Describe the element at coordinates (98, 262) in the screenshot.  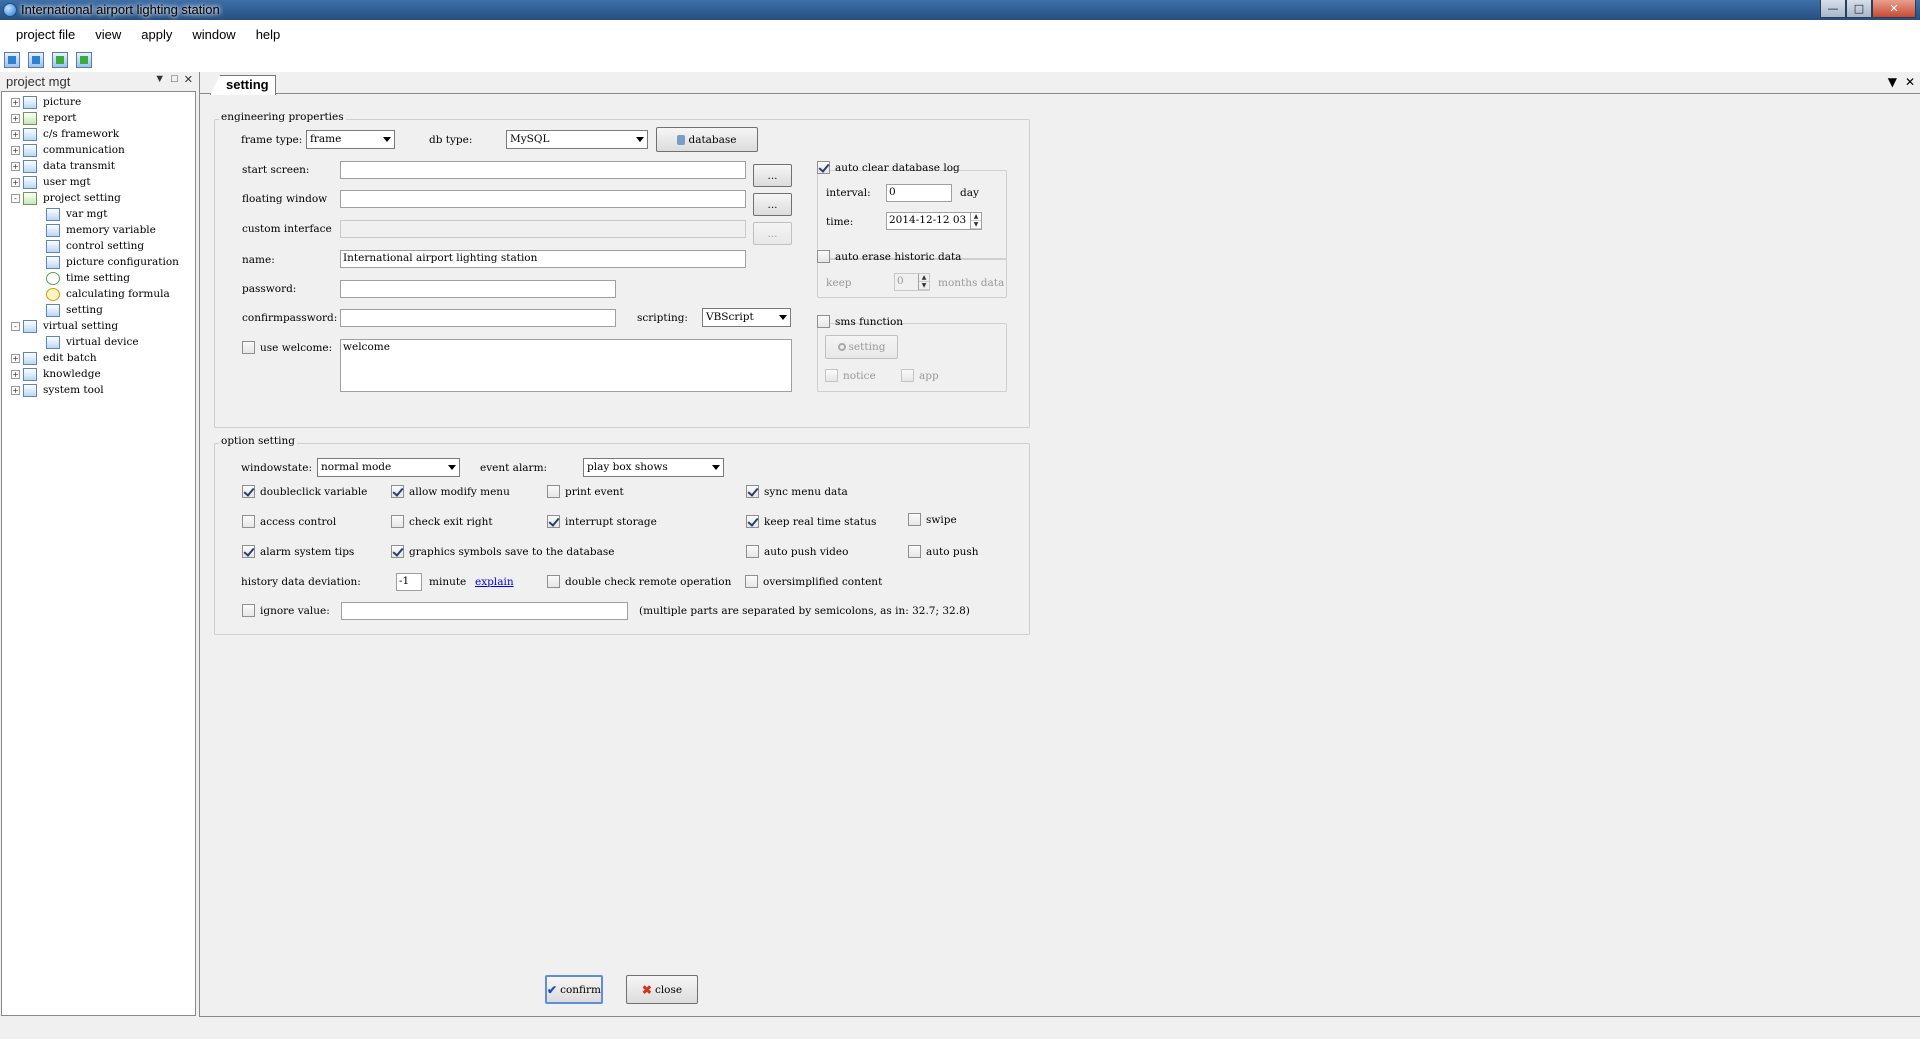
I see `tree-item: picture configuration` at that location.